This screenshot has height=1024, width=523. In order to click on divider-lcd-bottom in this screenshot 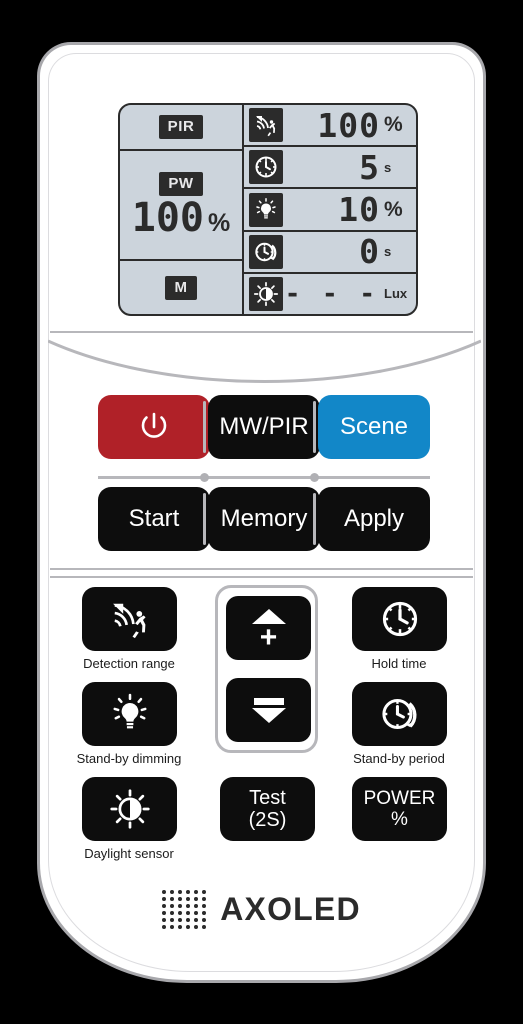, I will do `click(261, 332)`.